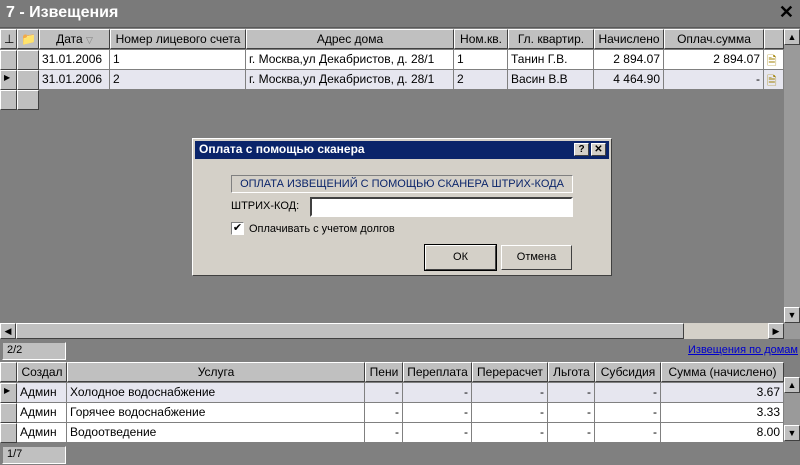 This screenshot has height=465, width=800. Describe the element at coordinates (481, 80) in the screenshot. I see `cell-flat: 2` at that location.